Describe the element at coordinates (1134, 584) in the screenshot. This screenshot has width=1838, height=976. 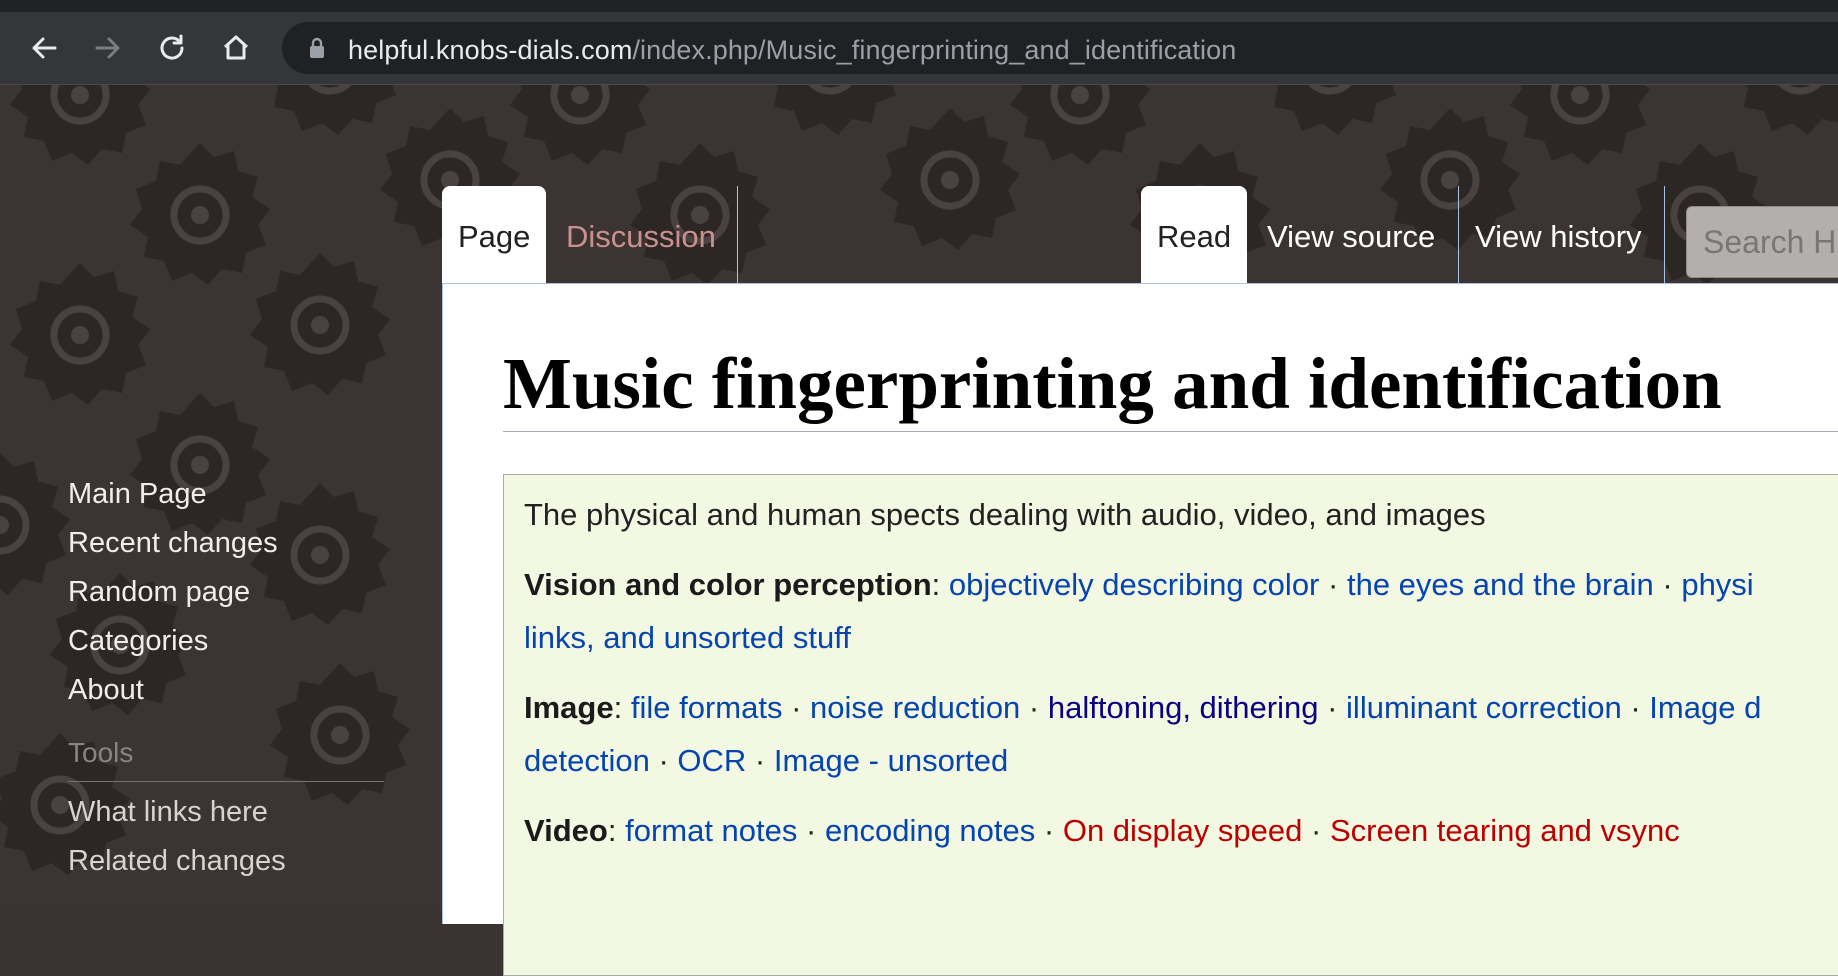
I see `navbox-link: objectively describing color` at that location.